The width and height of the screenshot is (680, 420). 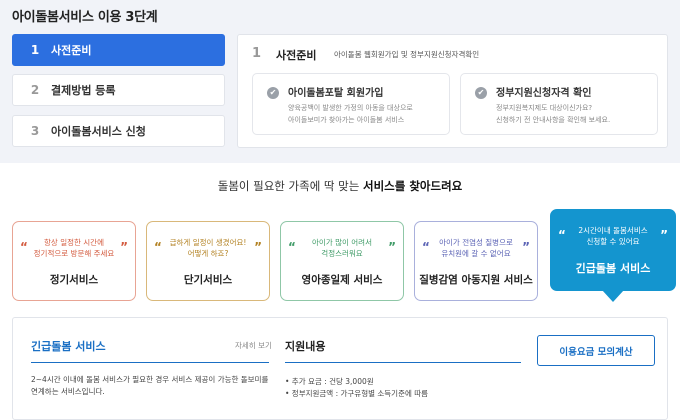 What do you see at coordinates (208, 261) in the screenshot?
I see `service-card-short-term: “ ” 급하게 일정이 생겼어요! 어떻게 하죠? 단기서비스` at bounding box center [208, 261].